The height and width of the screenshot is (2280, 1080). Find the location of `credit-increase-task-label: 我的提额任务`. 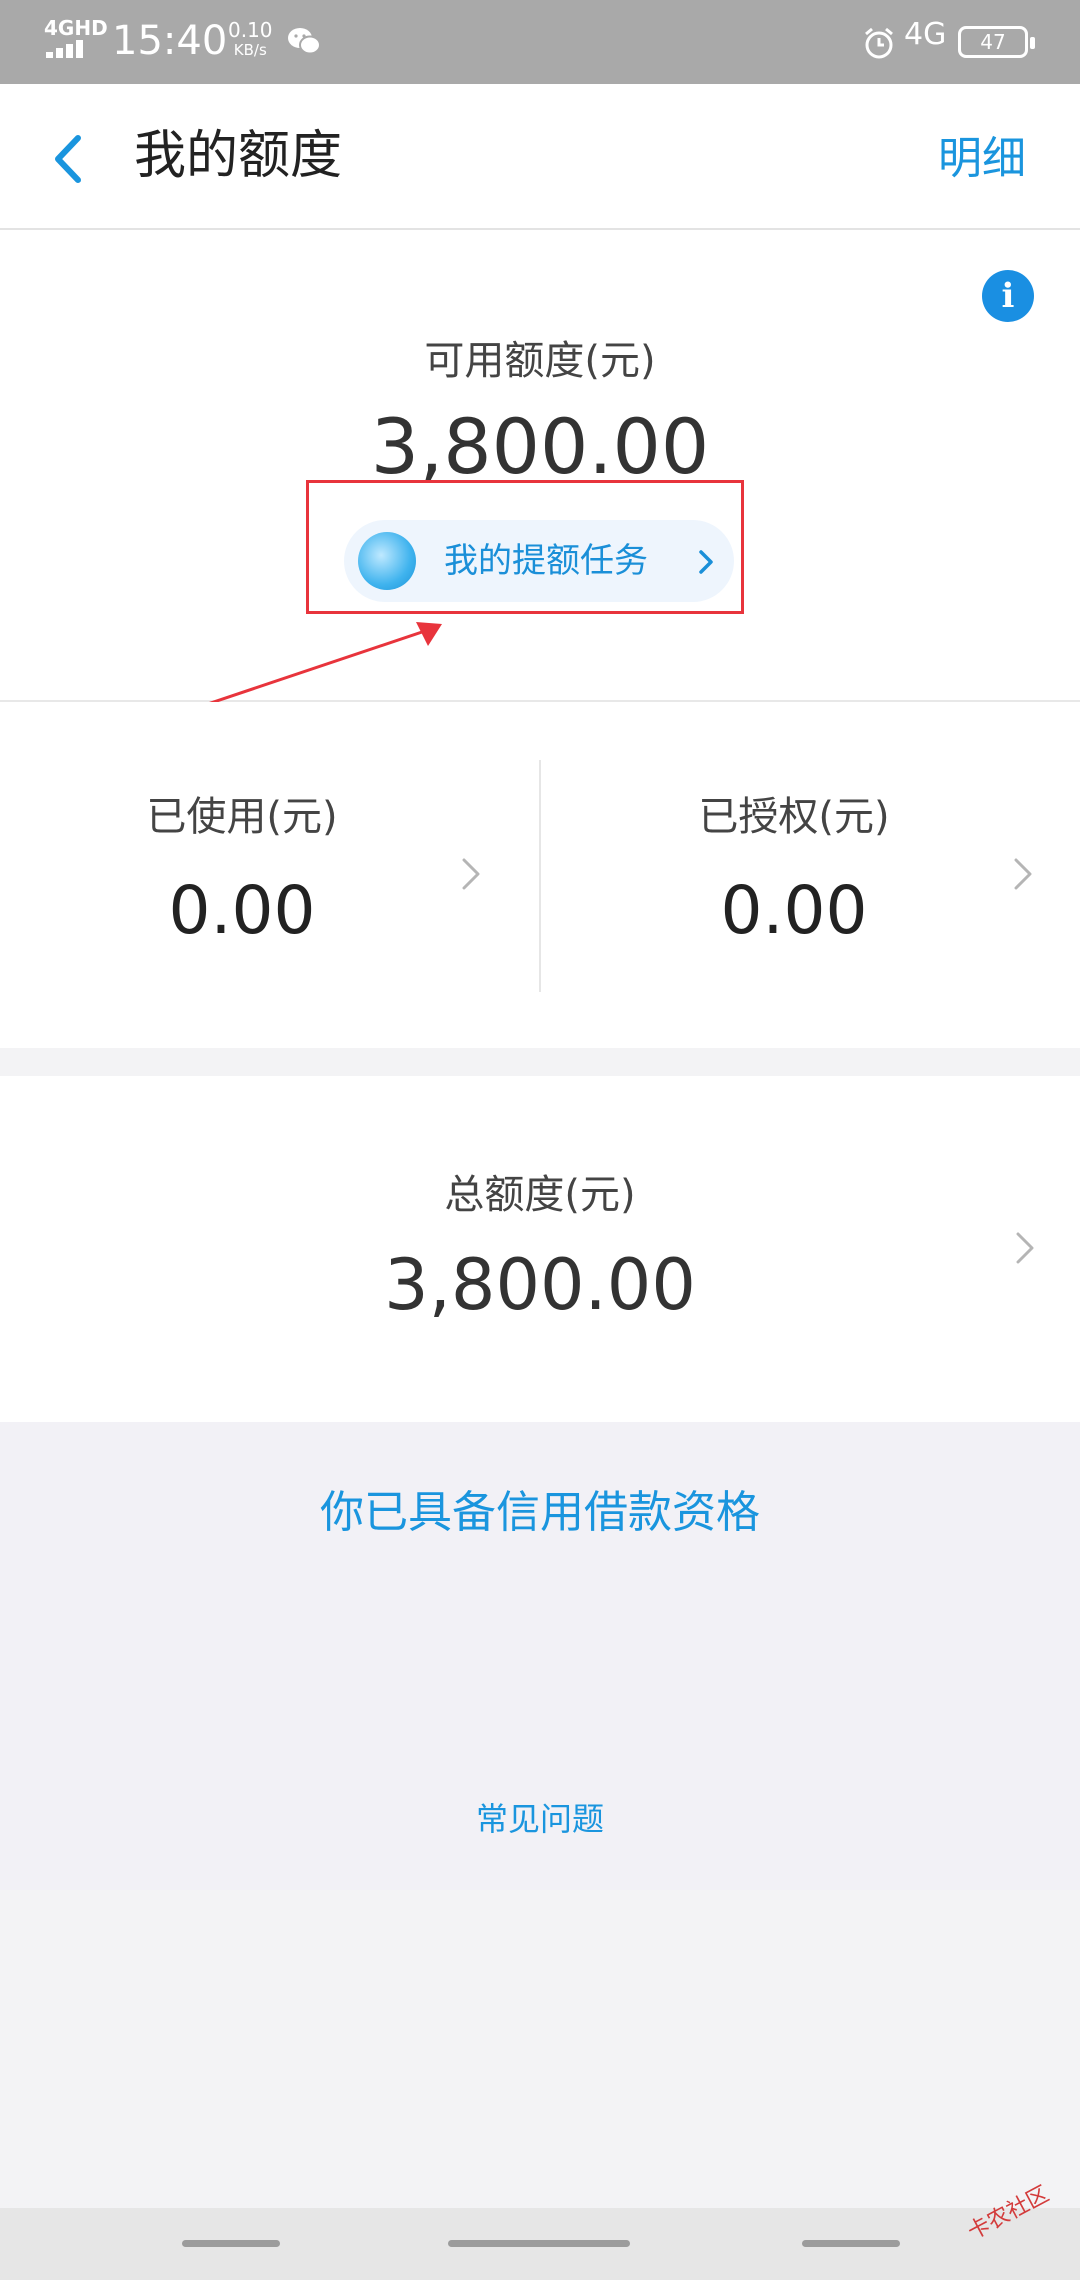

credit-increase-task-label: 我的提额任务 is located at coordinates (546, 561).